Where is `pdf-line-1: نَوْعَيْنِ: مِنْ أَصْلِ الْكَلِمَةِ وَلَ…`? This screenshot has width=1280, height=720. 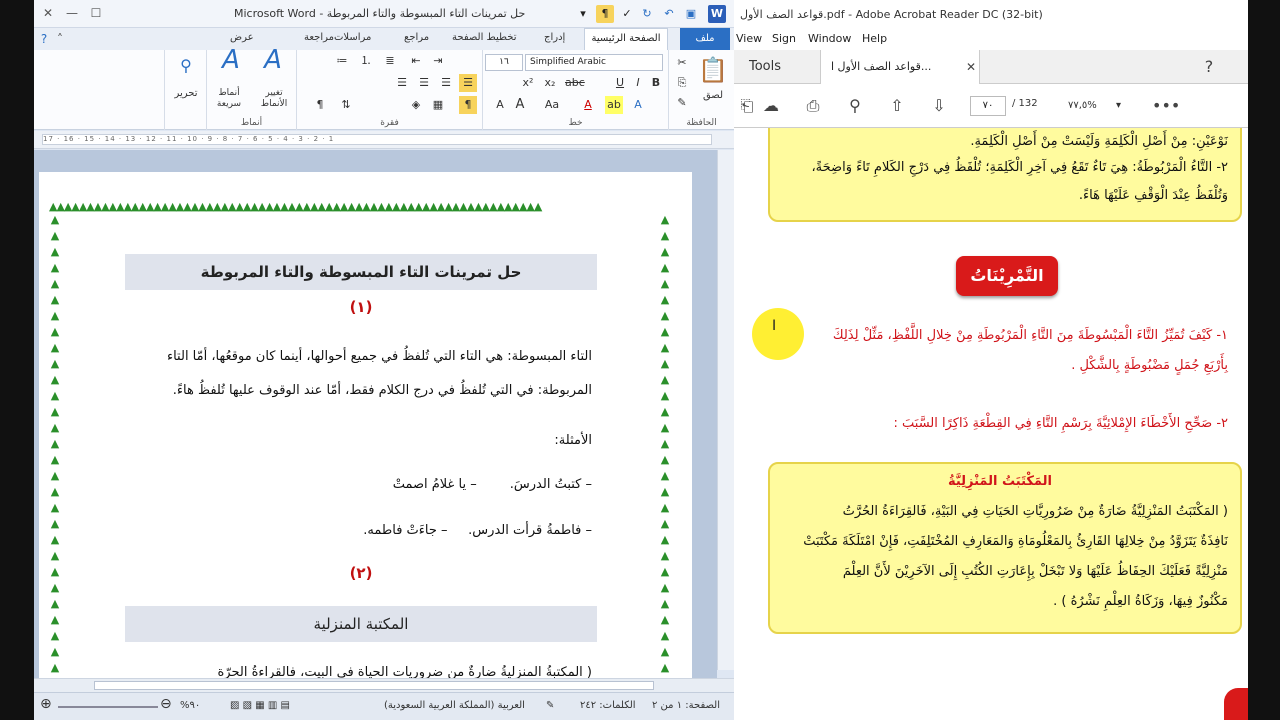
pdf-line-1: نَوْعَيْنِ: مِنْ أَصْلِ الْكَلِمَةِ وَلَ… is located at coordinates (1099, 141).